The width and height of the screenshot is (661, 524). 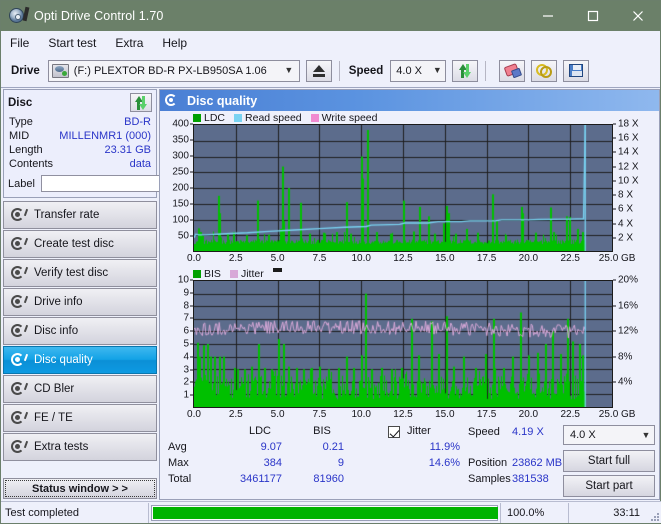 I want to click on sidebar-item-label: Drive info, so click(x=58, y=302).